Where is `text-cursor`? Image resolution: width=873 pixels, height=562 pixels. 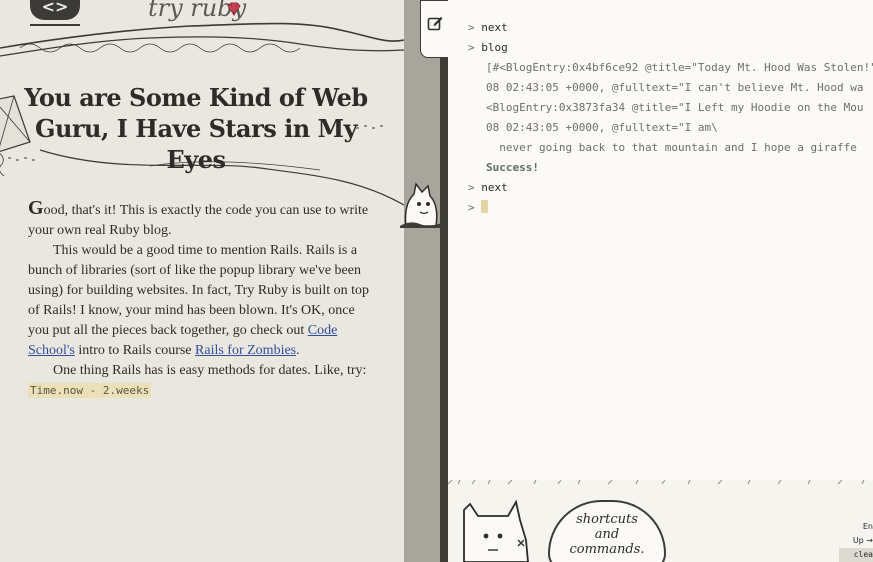
text-cursor is located at coordinates (485, 206).